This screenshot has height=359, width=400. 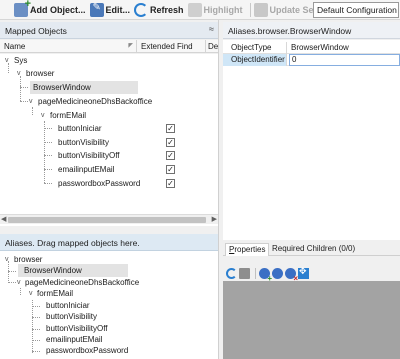 I want to click on tab-properties: Properties, so click(x=247, y=249).